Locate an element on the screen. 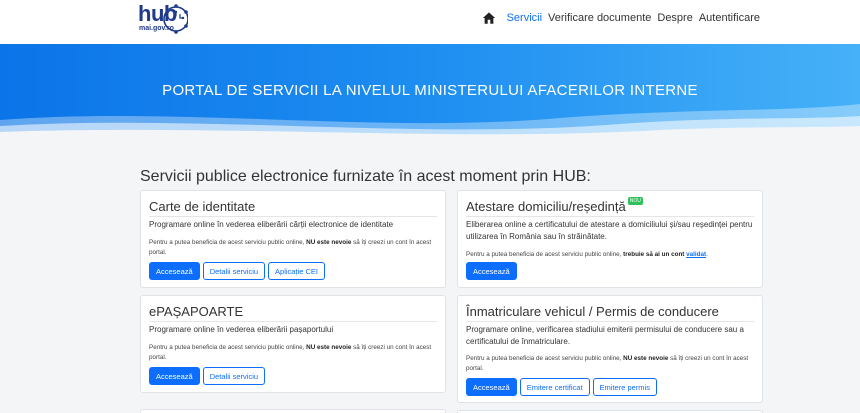 This screenshot has height=413, width=860. home-icon is located at coordinates (489, 18).